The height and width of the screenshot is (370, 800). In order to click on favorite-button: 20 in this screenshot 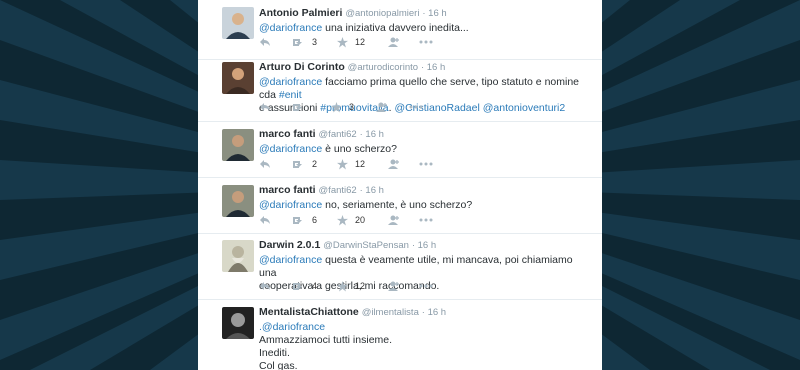, I will do `click(351, 220)`.